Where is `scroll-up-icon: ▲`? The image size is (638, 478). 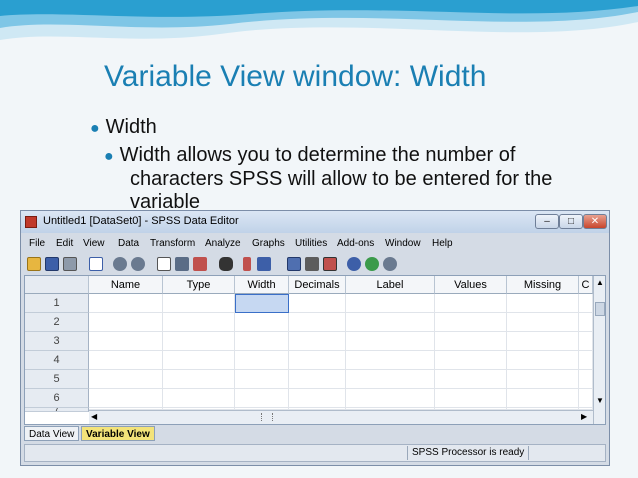
scroll-up-icon: ▲ is located at coordinates (600, 282).